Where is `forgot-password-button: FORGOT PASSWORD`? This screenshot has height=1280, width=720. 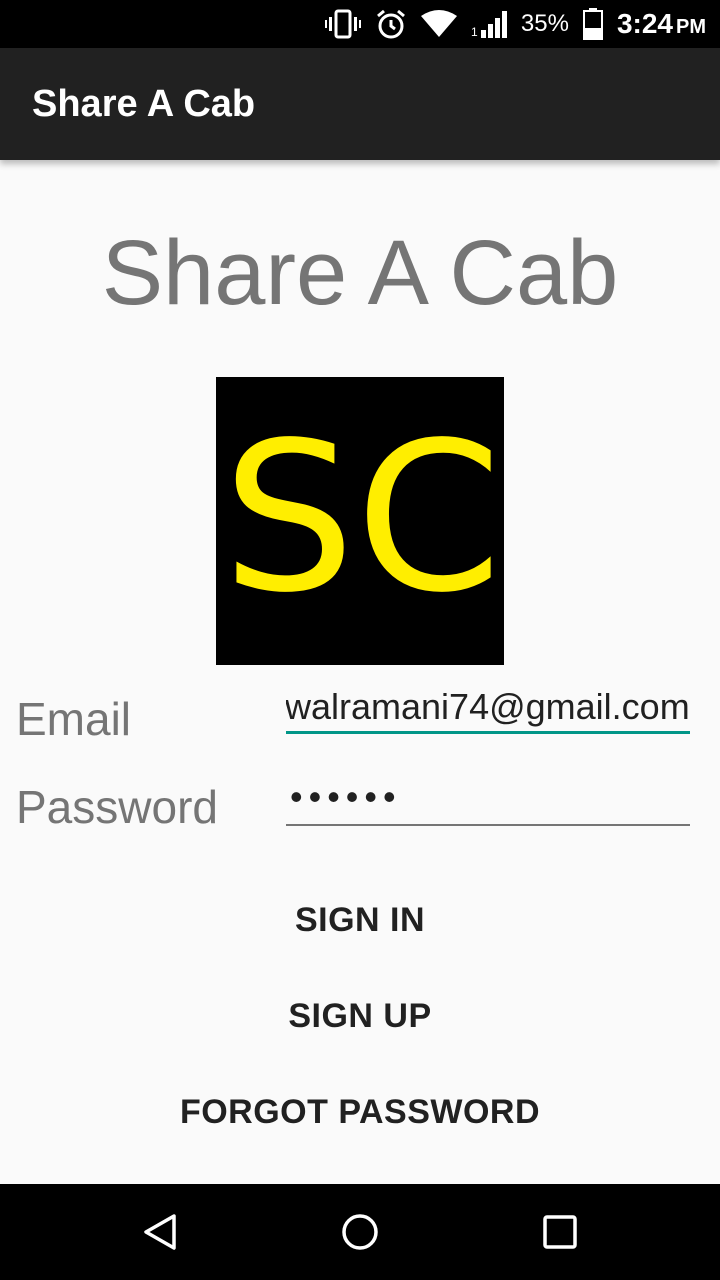 forgot-password-button: FORGOT PASSWORD is located at coordinates (360, 1112).